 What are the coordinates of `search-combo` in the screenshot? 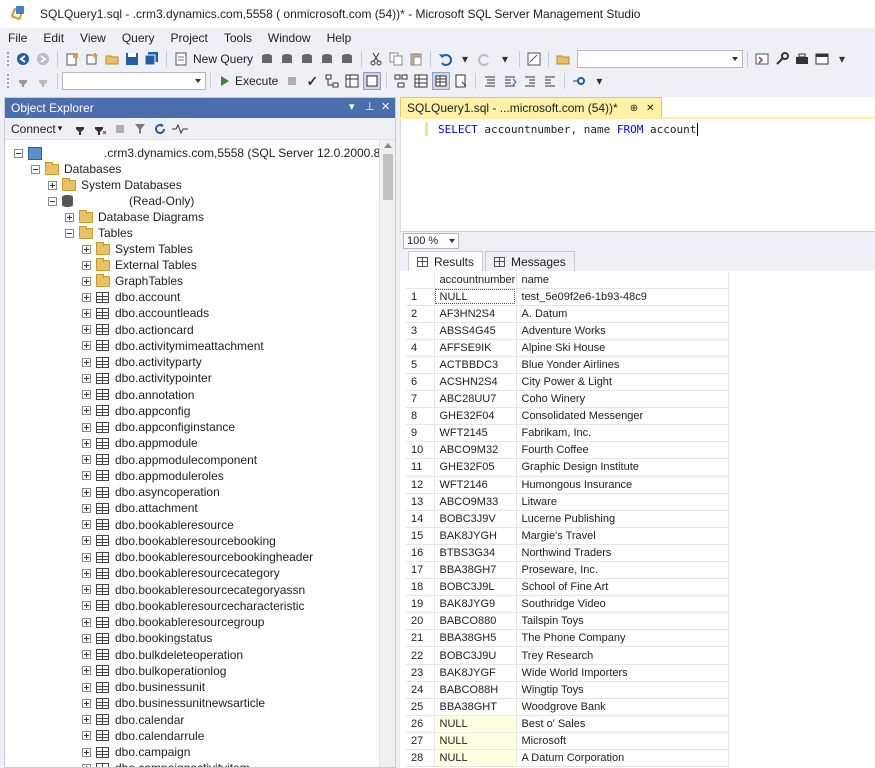 It's located at (660, 59).